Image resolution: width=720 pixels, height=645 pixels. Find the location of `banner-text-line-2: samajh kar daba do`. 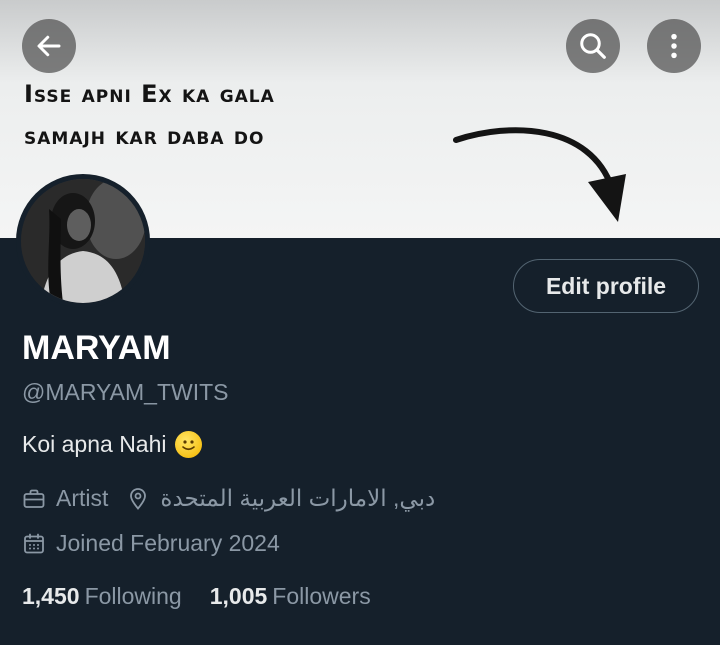

banner-text-line-2: samajh kar daba do is located at coordinates (144, 136).